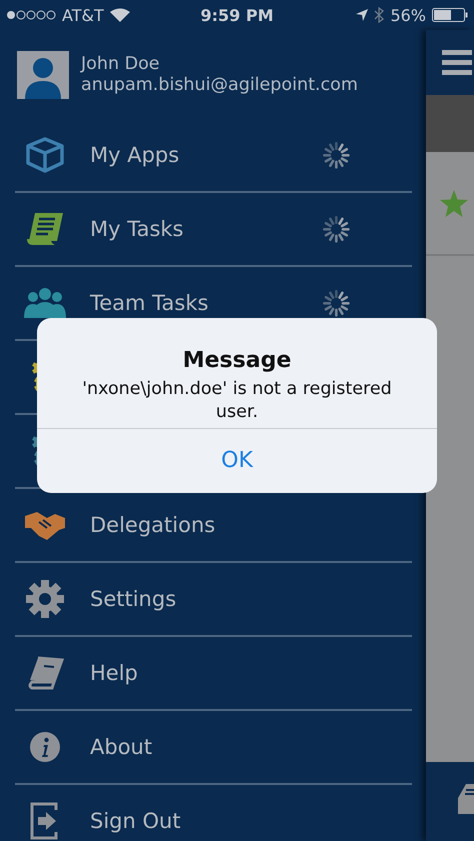 This screenshot has width=474, height=841. Describe the element at coordinates (45, 525) in the screenshot. I see `handshake-icon` at that location.